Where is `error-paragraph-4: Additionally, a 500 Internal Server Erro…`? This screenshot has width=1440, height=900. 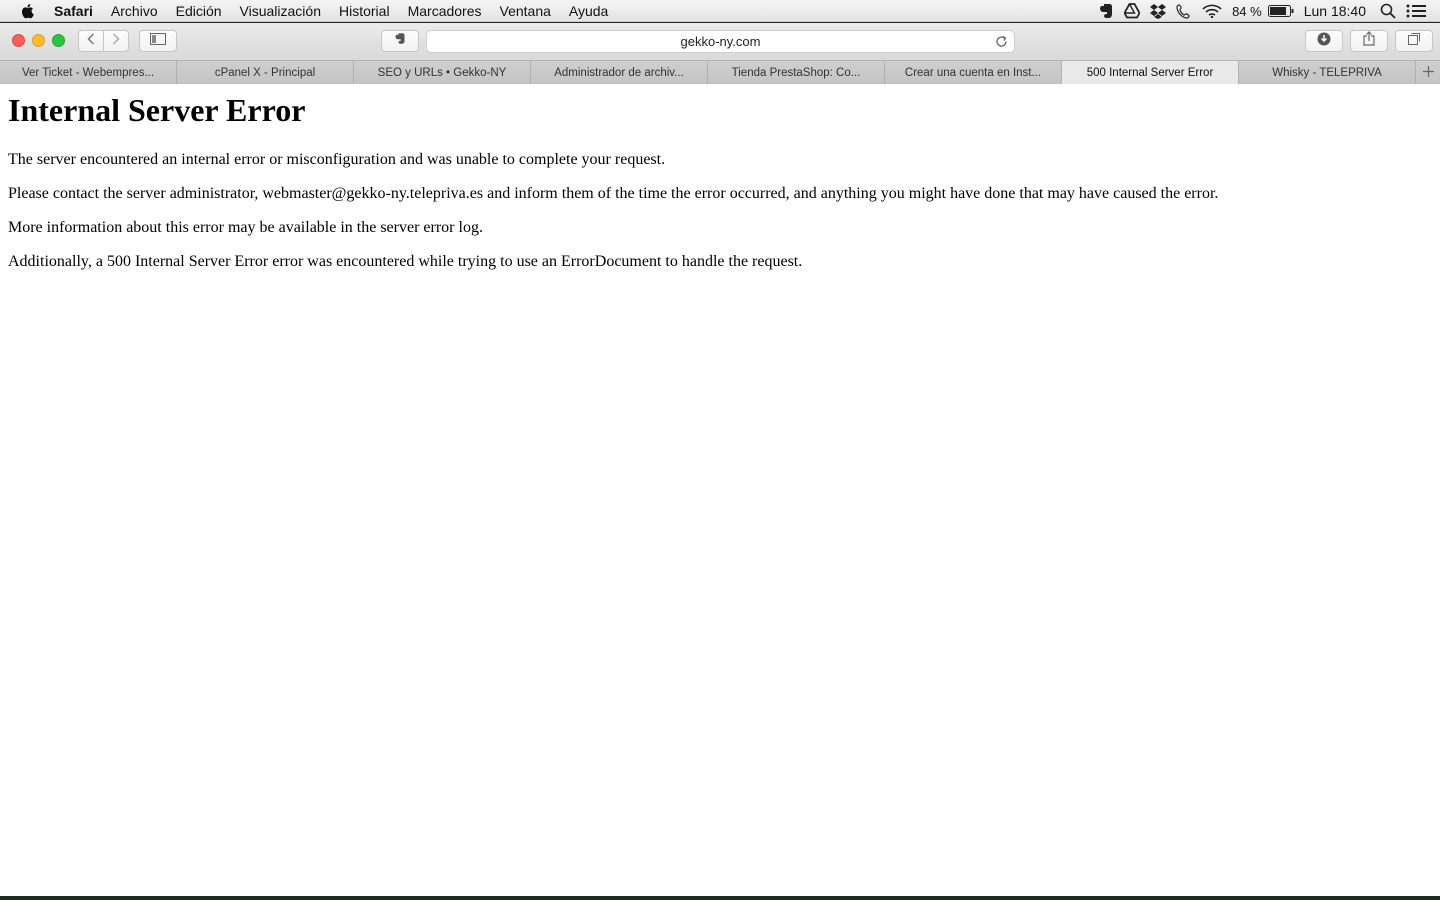
error-paragraph-4: Additionally, a 500 Internal Server Erro… is located at coordinates (405, 261).